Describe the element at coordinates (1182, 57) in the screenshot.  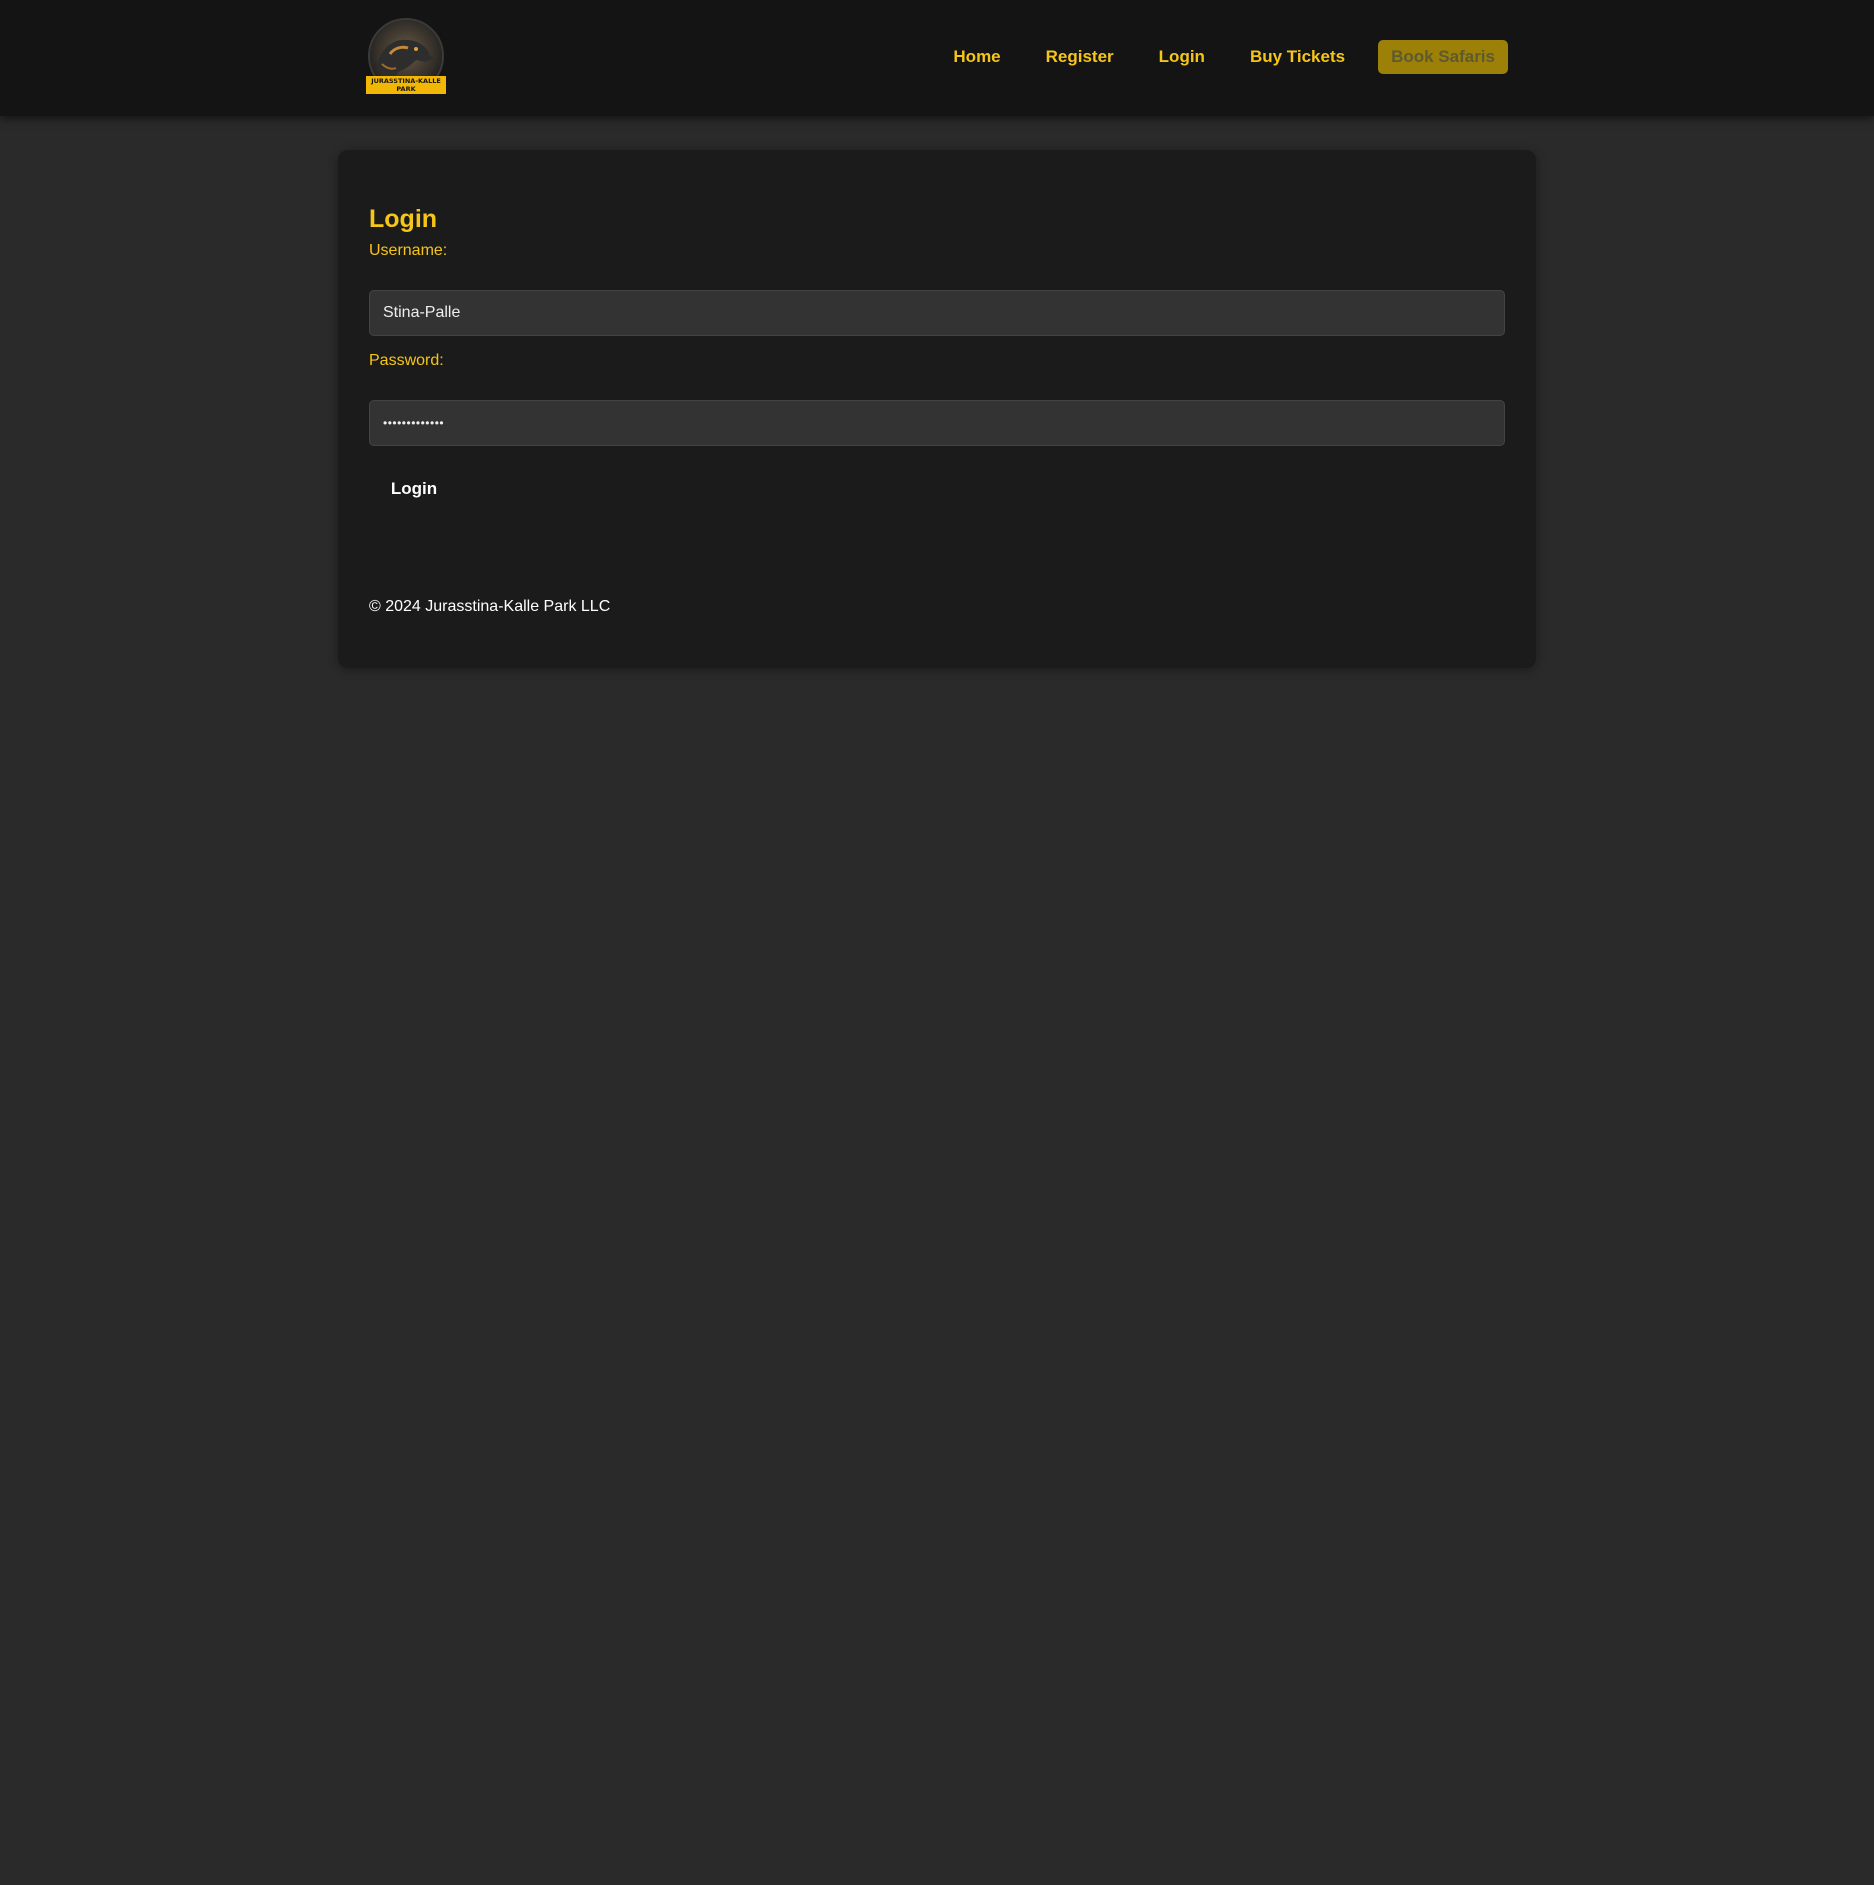
I see `nav-login: Login` at that location.